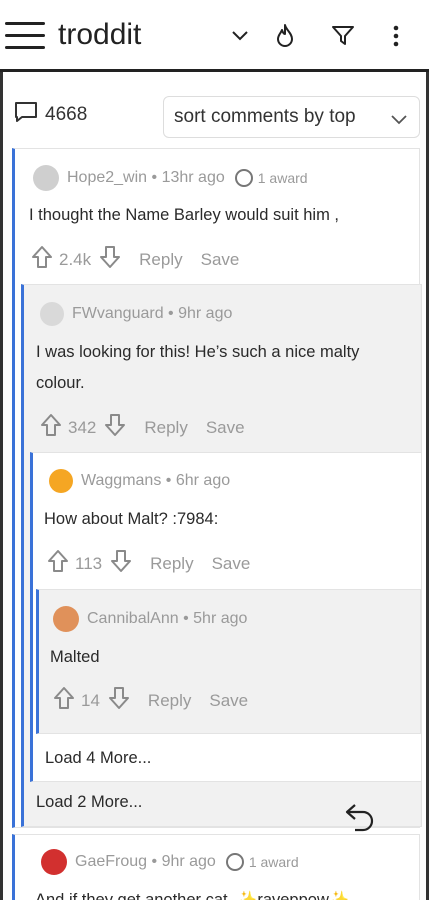 This screenshot has height=900, width=429. I want to click on comment-header: Hope2_win • 13hr ago 1 award, so click(170, 178).